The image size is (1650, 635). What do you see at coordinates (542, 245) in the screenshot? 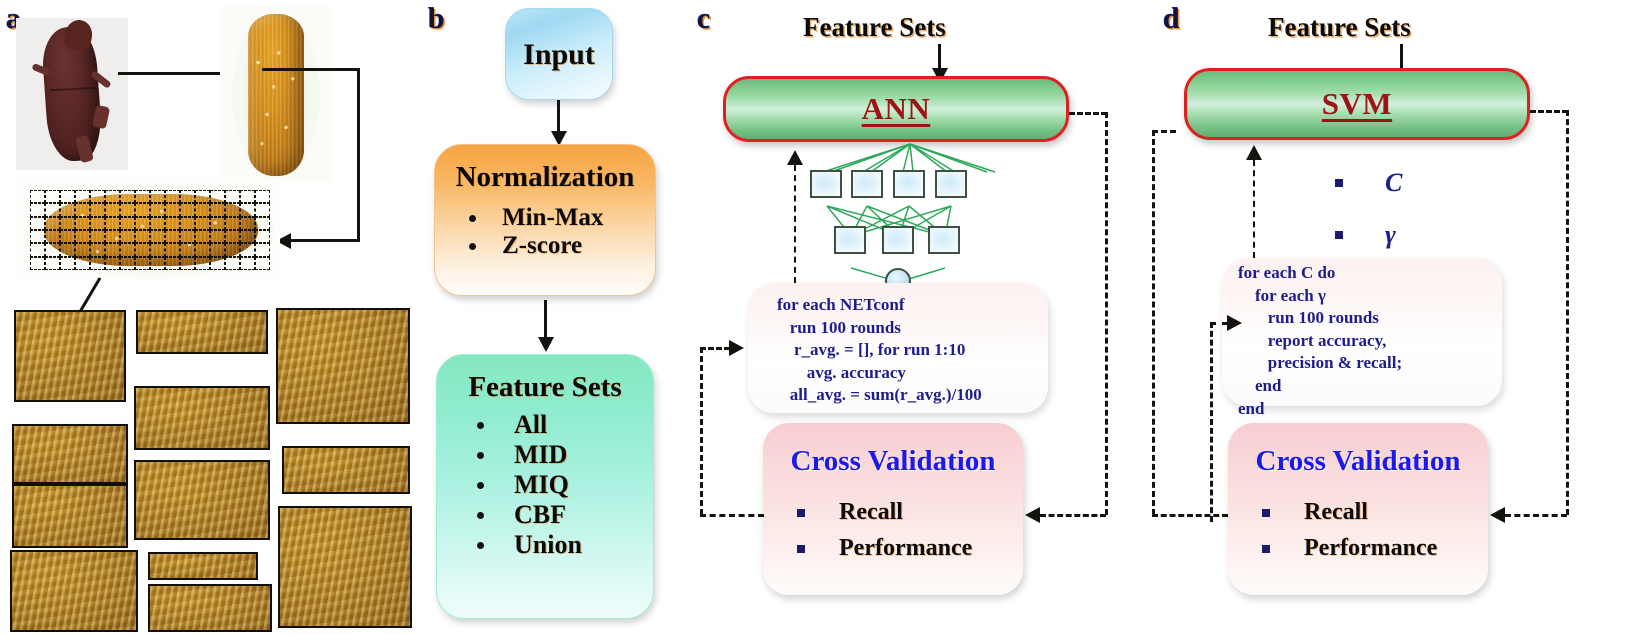
I see `normalization-bullet-label: Z-score` at bounding box center [542, 245].